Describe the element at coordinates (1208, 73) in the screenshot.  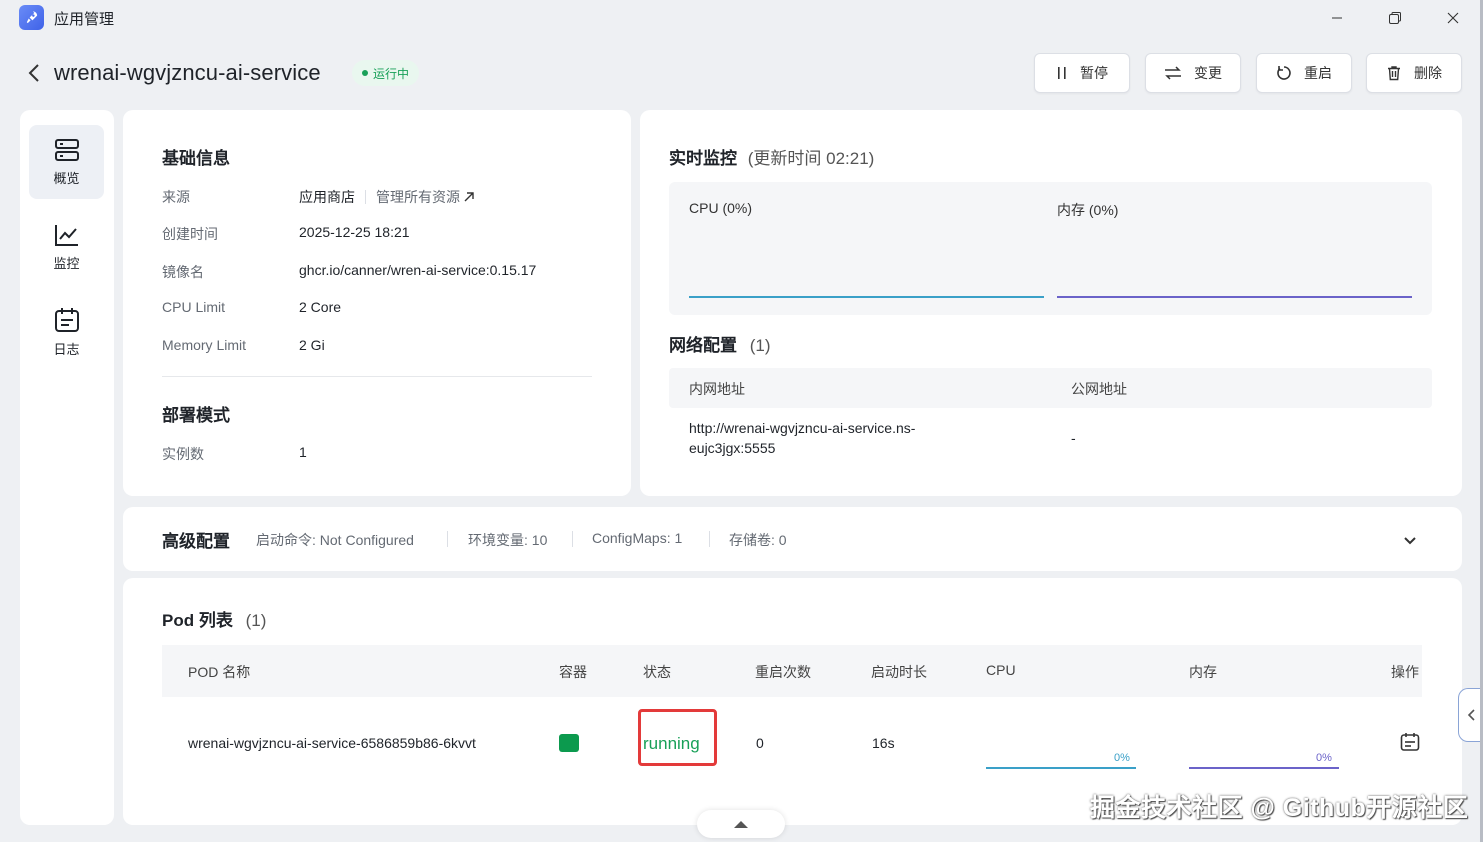
I see `change-label: 变更` at that location.